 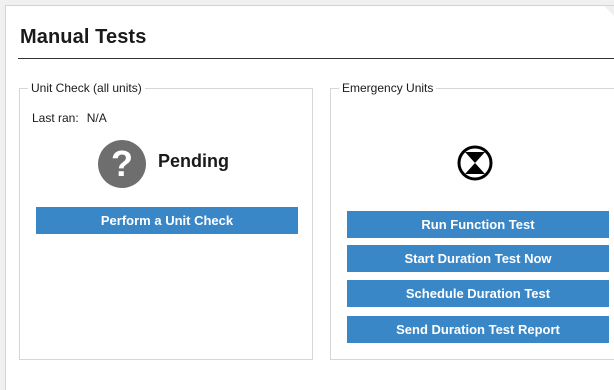 What do you see at coordinates (388, 88) in the screenshot?
I see `emergency-units-legend: Emergency Units` at bounding box center [388, 88].